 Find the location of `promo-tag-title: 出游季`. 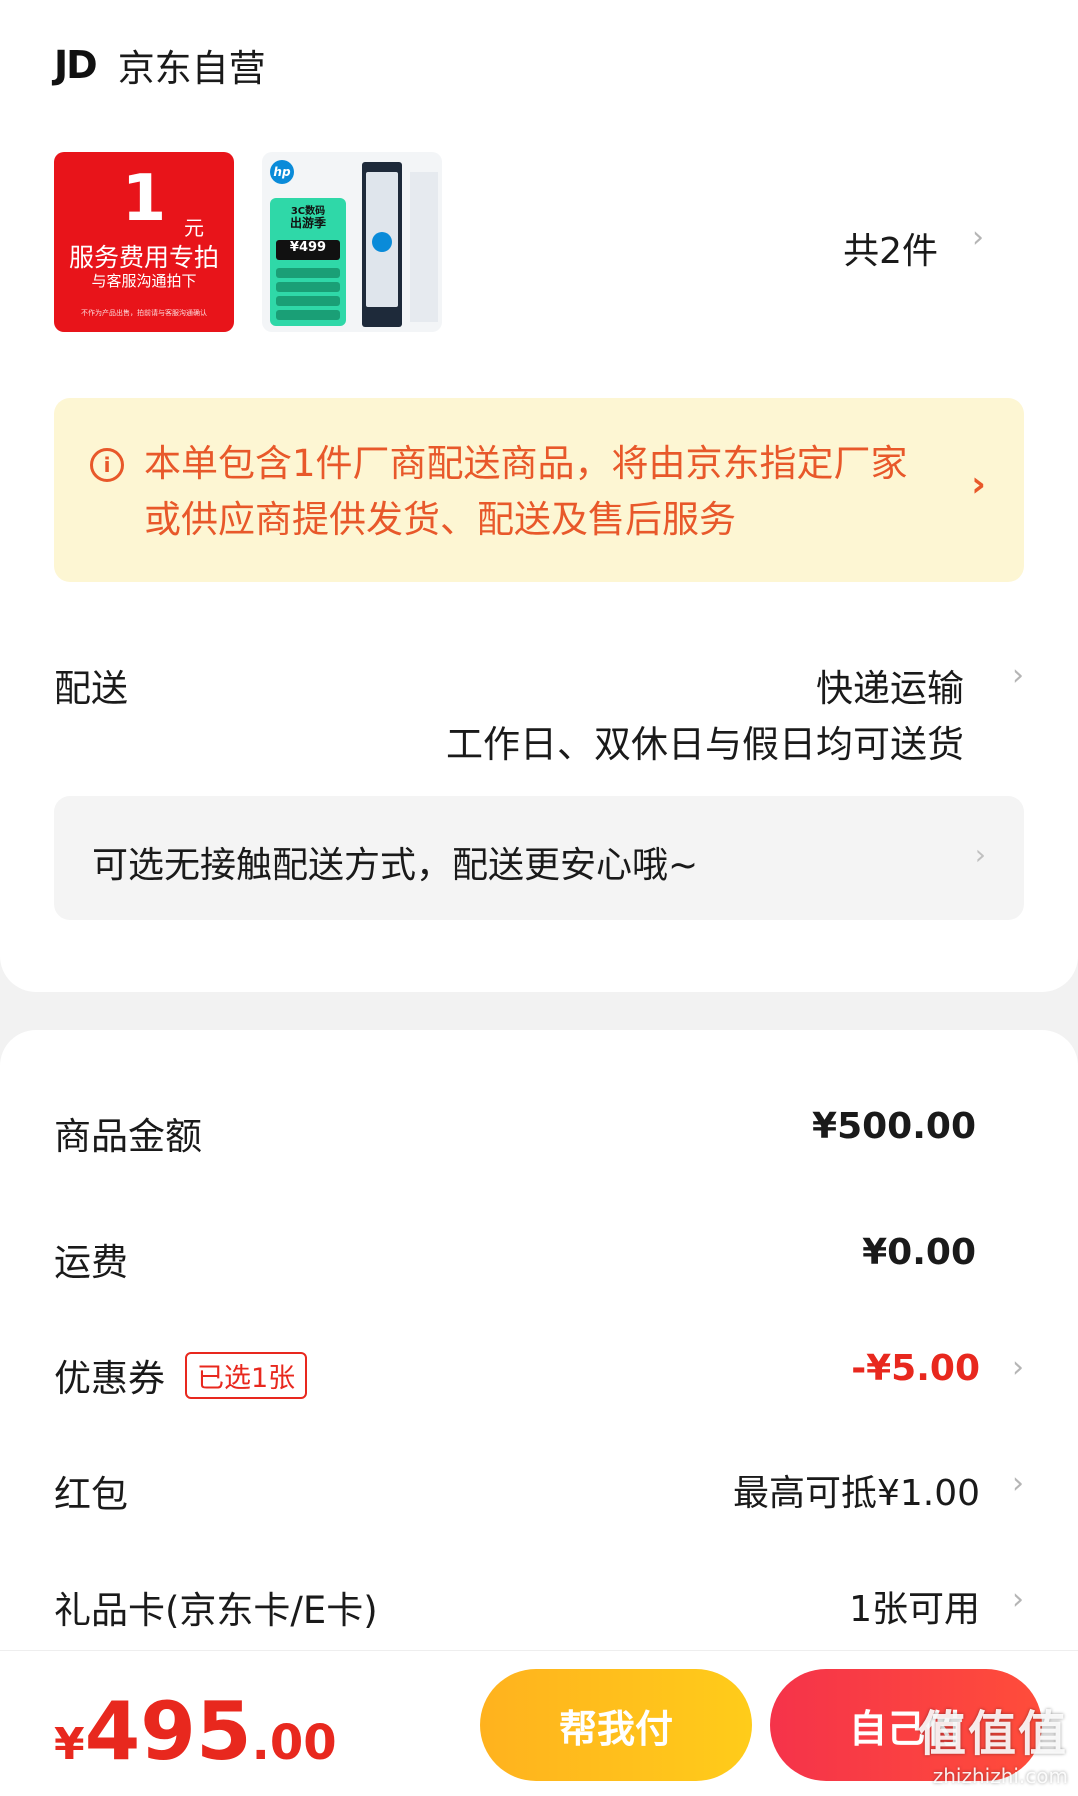

promo-tag-title: 出游季 is located at coordinates (307, 223).